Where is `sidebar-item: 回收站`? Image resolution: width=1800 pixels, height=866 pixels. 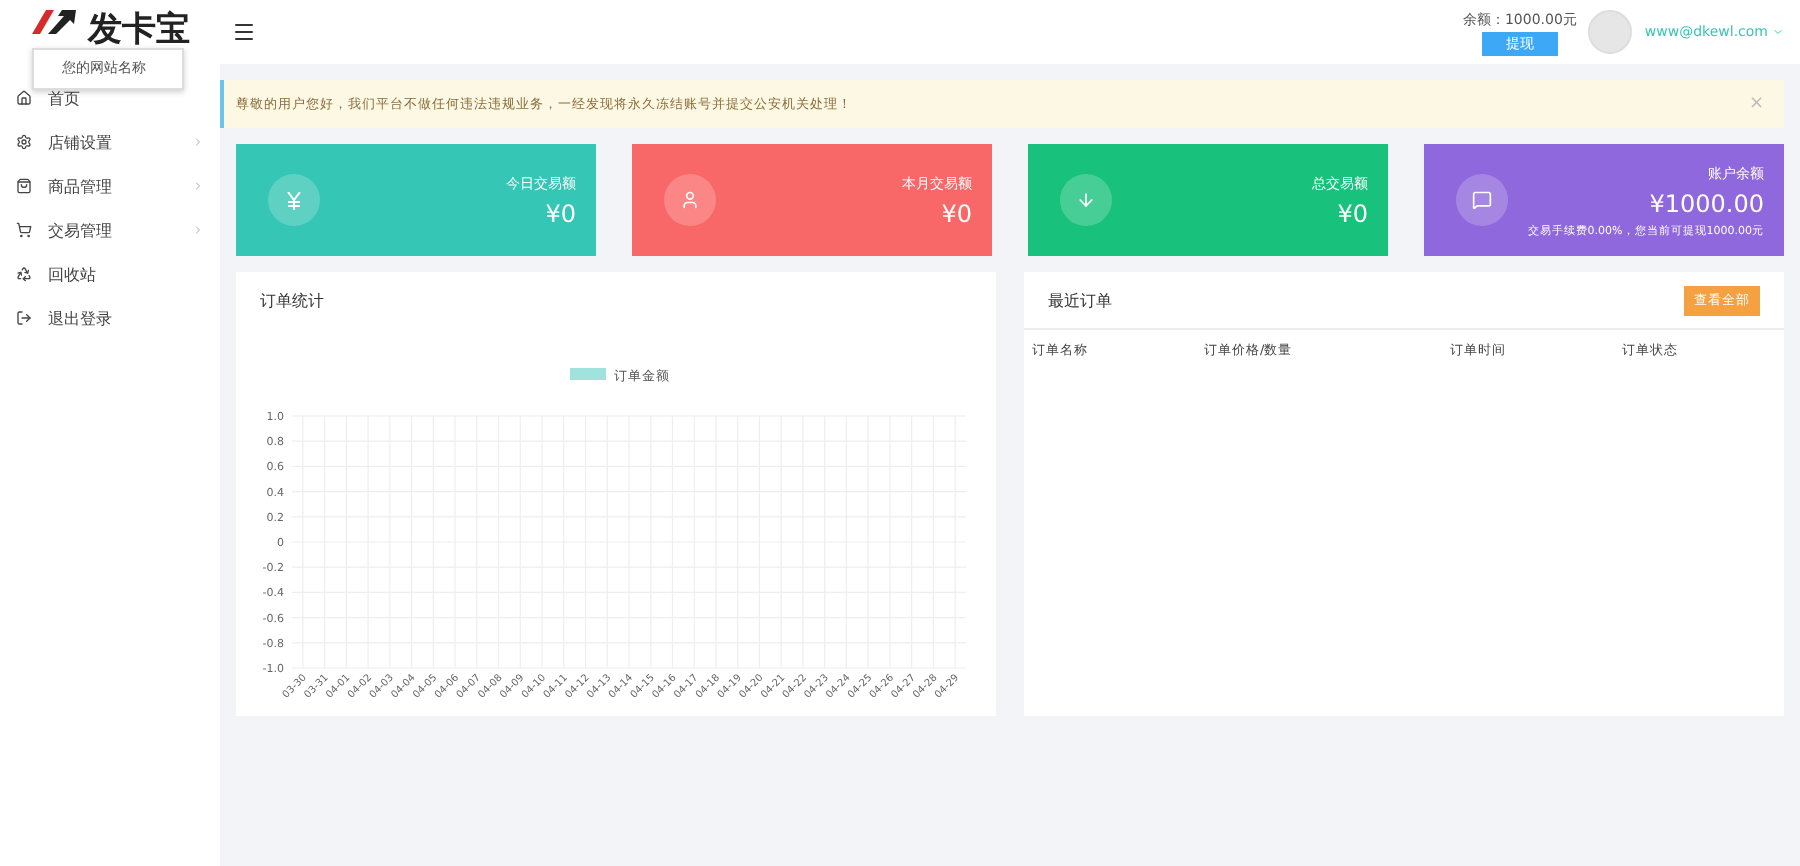
sidebar-item: 回收站 is located at coordinates (110, 274).